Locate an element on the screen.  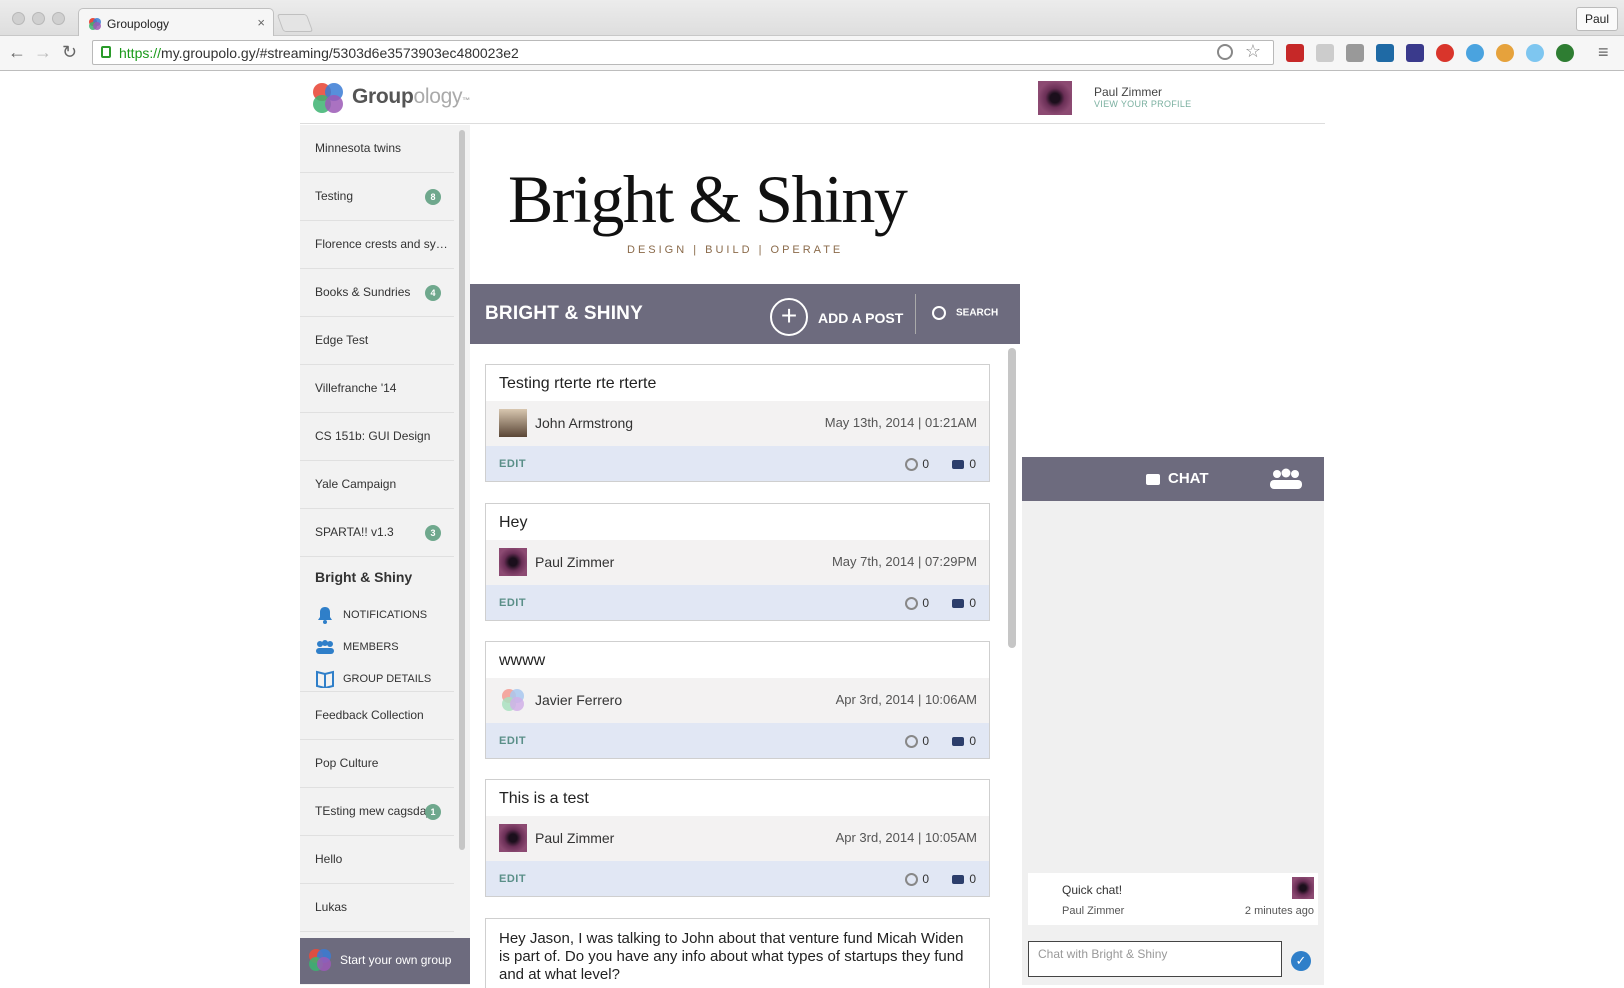
sidebar-item-label: Yale Campaign is located at coordinates (356, 484).